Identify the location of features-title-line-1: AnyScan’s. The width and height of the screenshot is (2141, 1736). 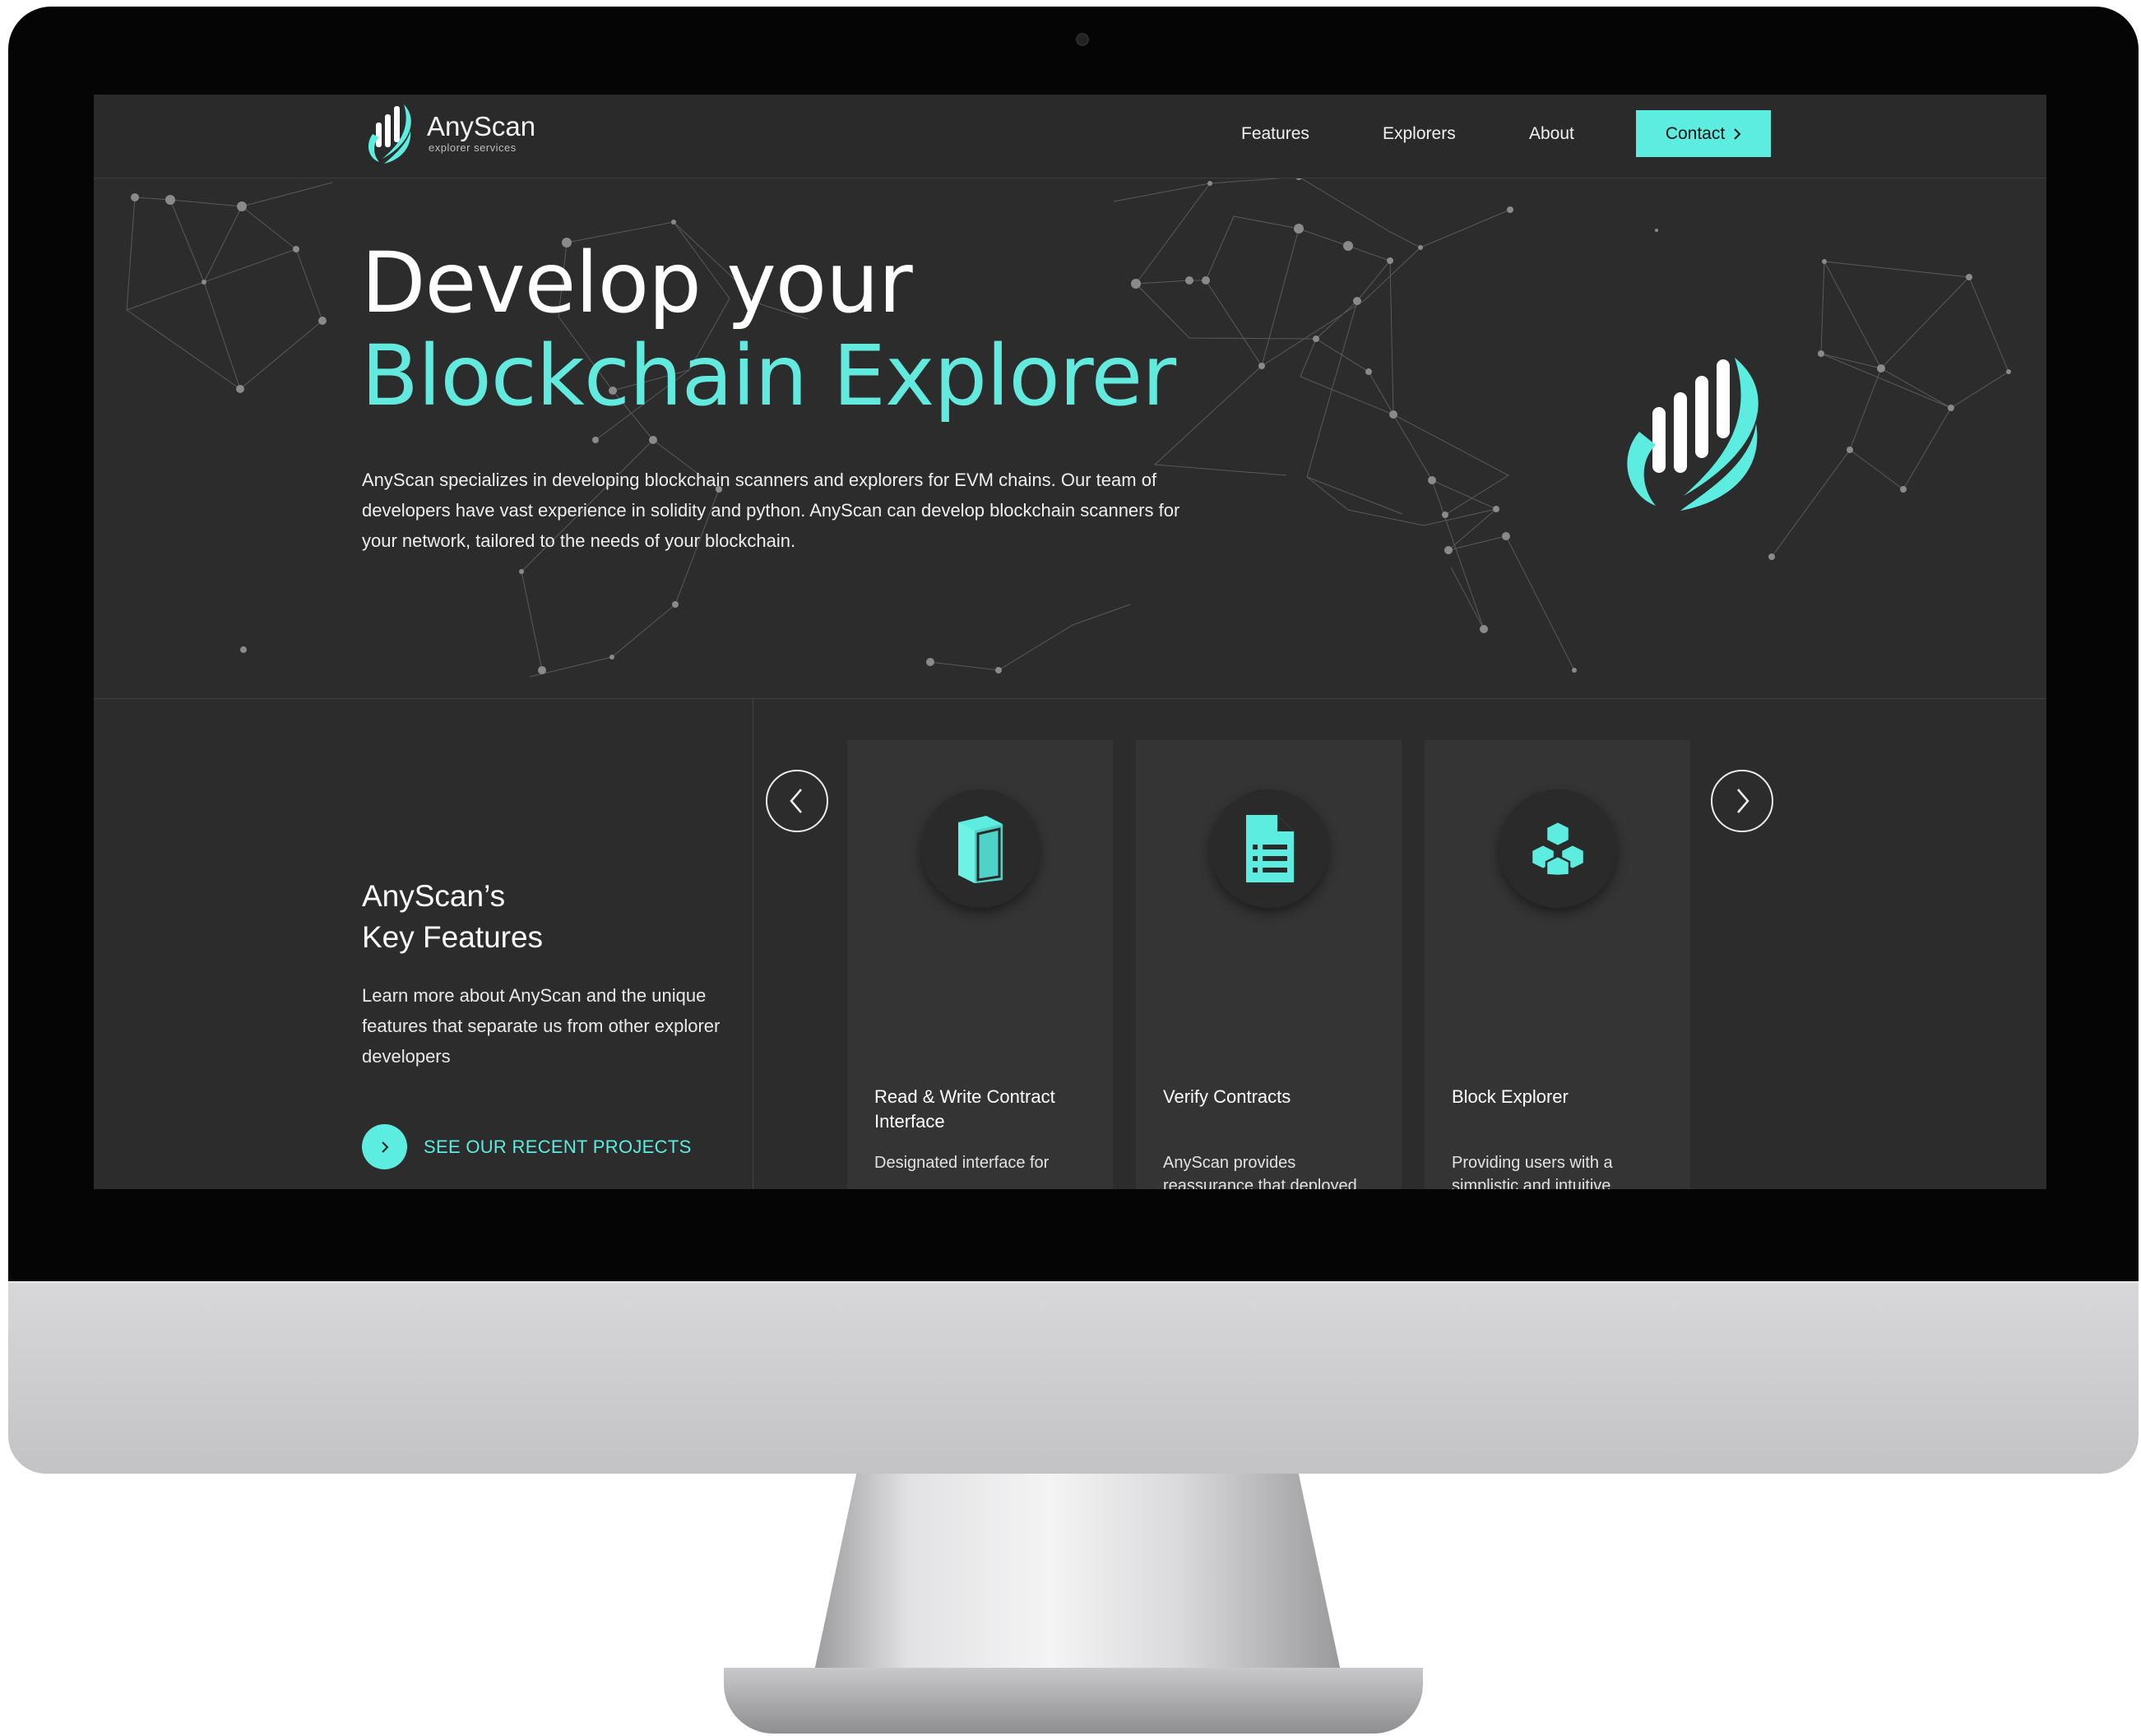
(434, 896).